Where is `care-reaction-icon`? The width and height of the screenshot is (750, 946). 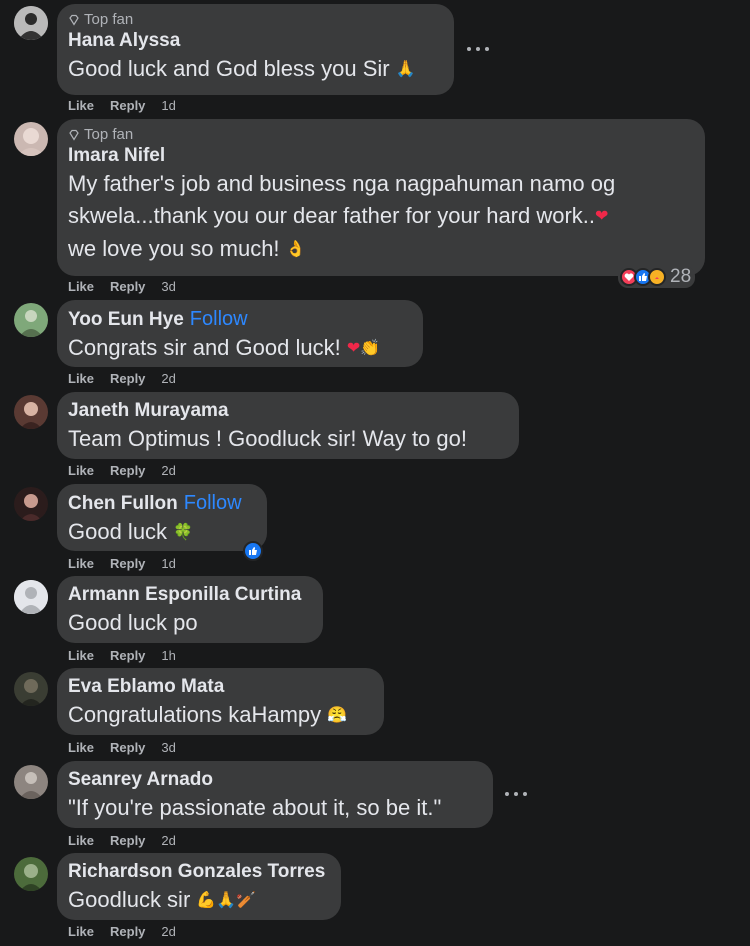 care-reaction-icon is located at coordinates (657, 277).